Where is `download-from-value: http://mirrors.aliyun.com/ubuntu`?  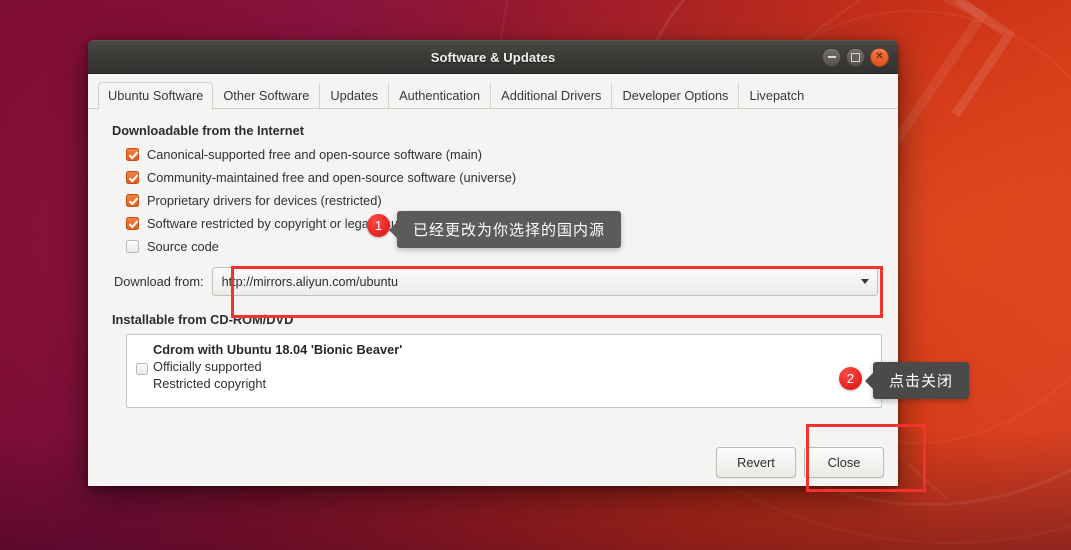 download-from-value: http://mirrors.aliyun.com/ubuntu is located at coordinates (310, 281).